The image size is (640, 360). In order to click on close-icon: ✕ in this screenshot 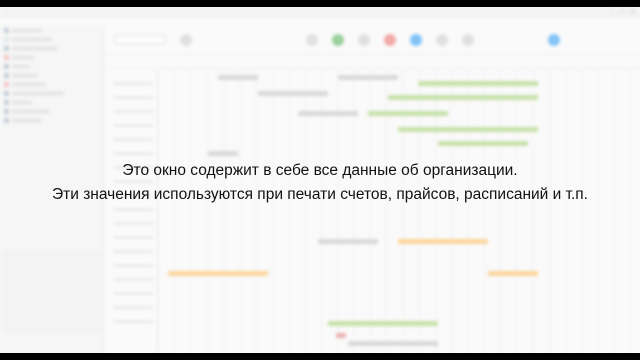, I will do `click(632, 12)`.